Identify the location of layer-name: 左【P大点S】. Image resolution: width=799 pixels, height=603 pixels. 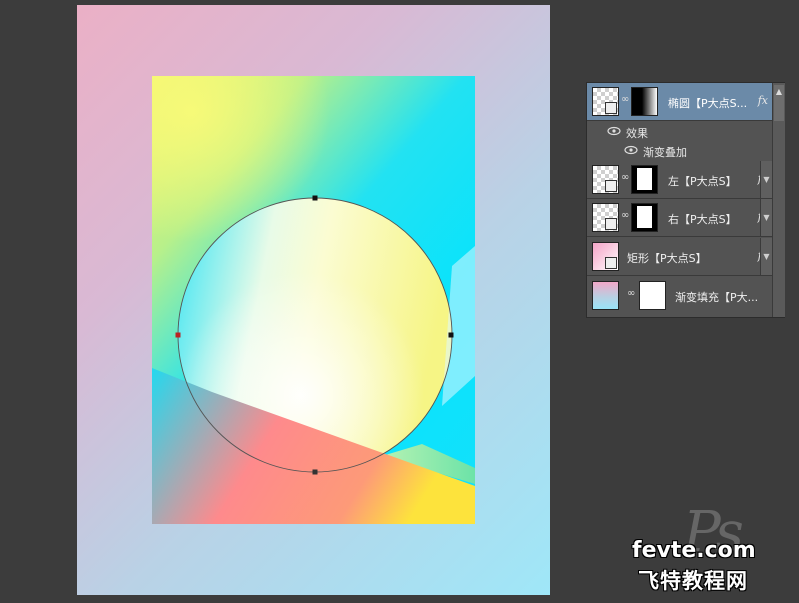
(702, 181).